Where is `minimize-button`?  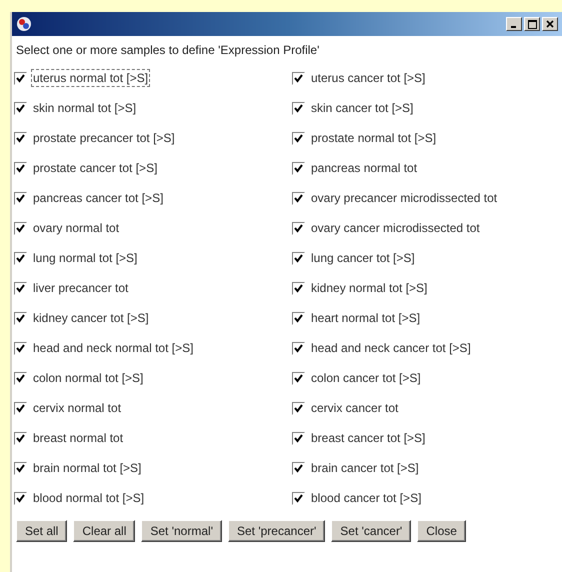
minimize-button is located at coordinates (514, 24).